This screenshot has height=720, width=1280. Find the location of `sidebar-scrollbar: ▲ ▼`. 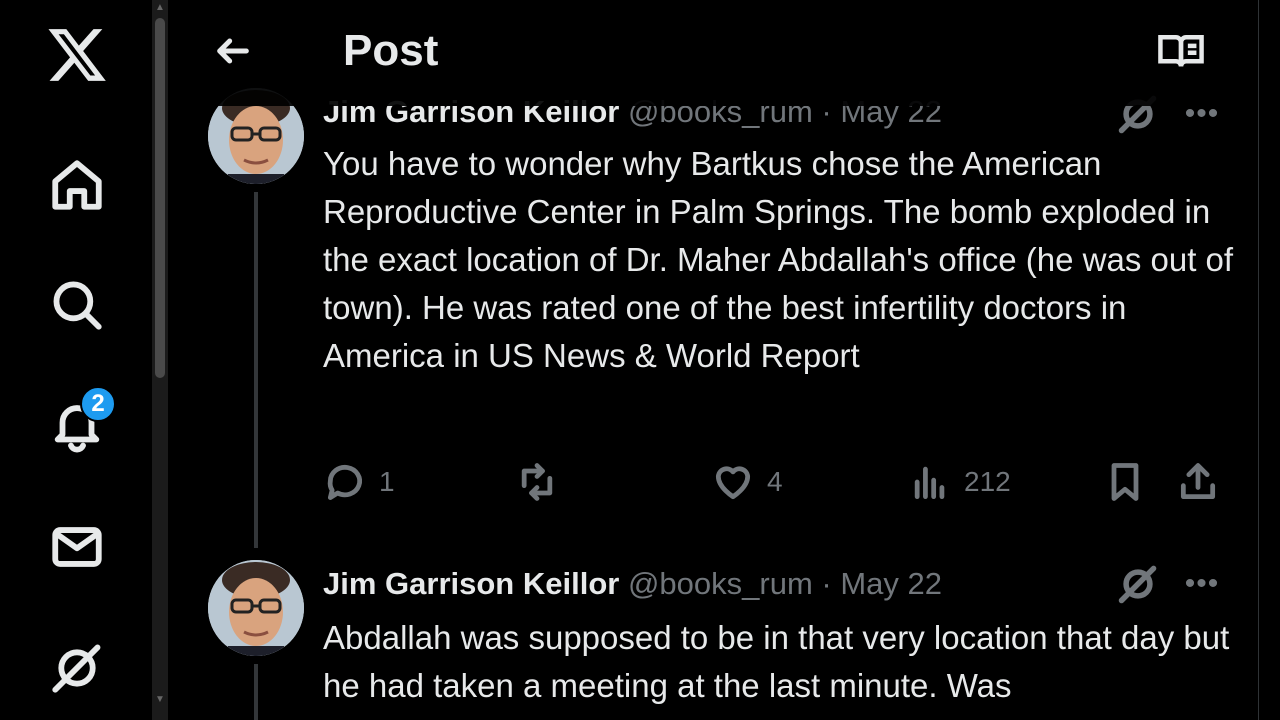

sidebar-scrollbar: ▲ ▼ is located at coordinates (160, 360).